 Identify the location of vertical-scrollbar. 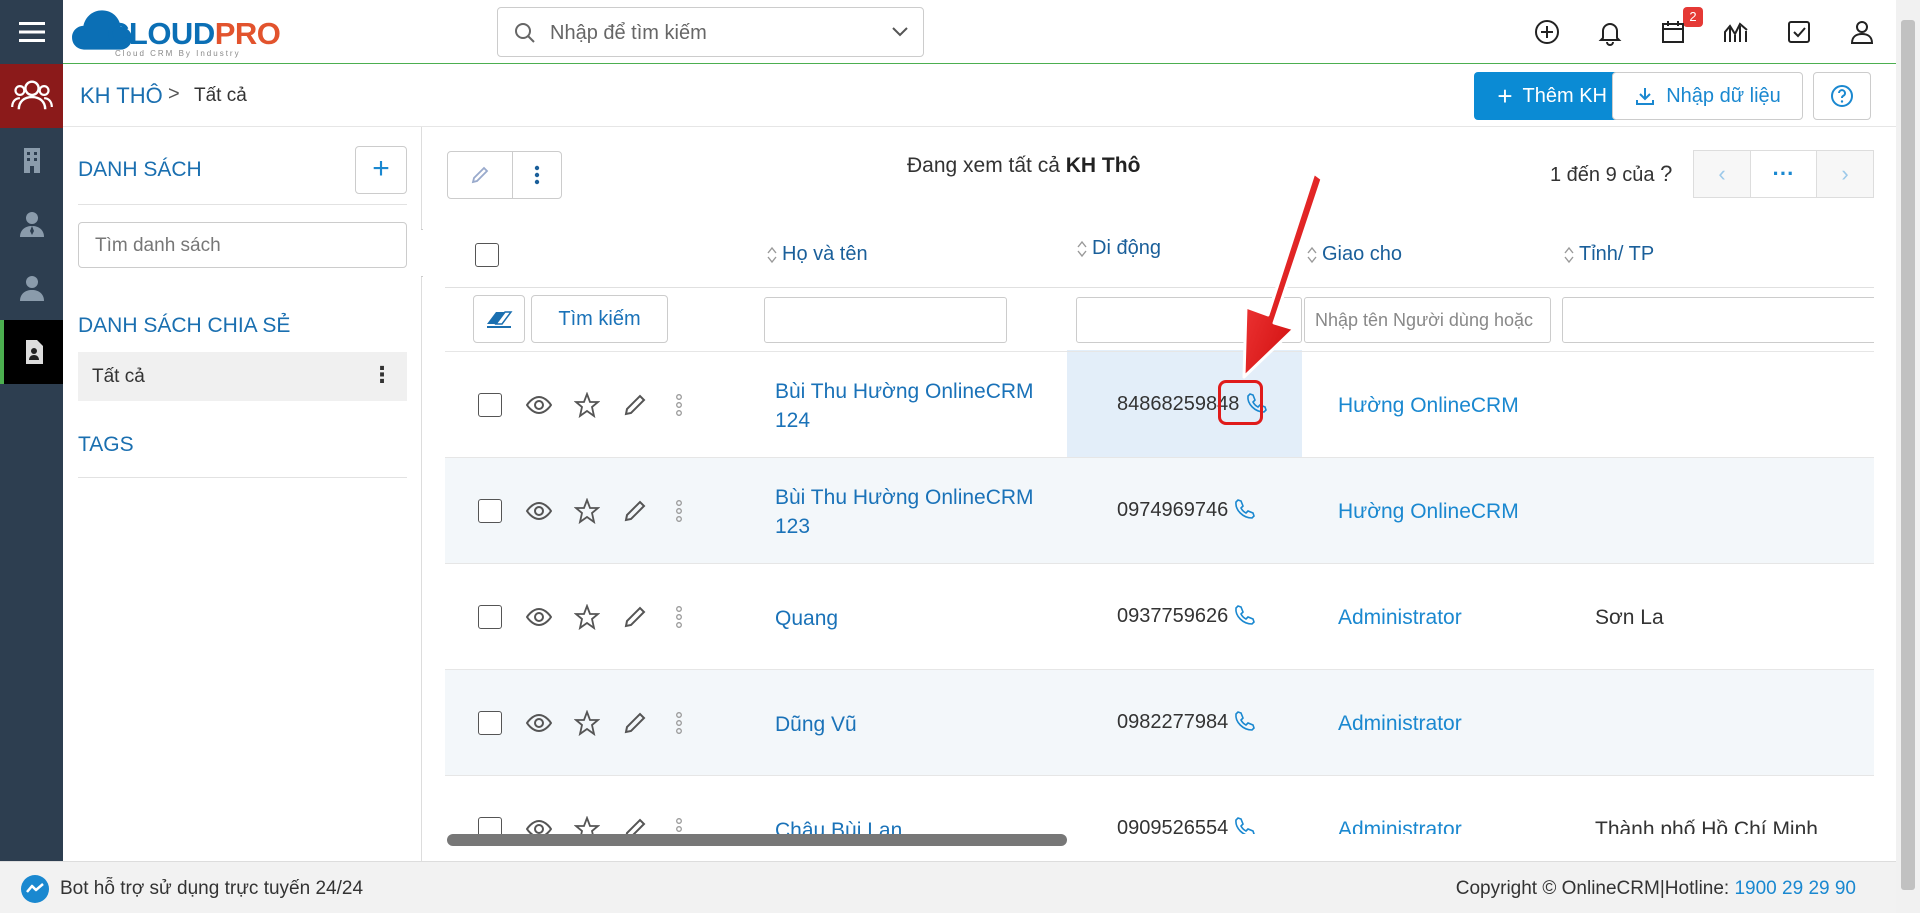
(1908, 456).